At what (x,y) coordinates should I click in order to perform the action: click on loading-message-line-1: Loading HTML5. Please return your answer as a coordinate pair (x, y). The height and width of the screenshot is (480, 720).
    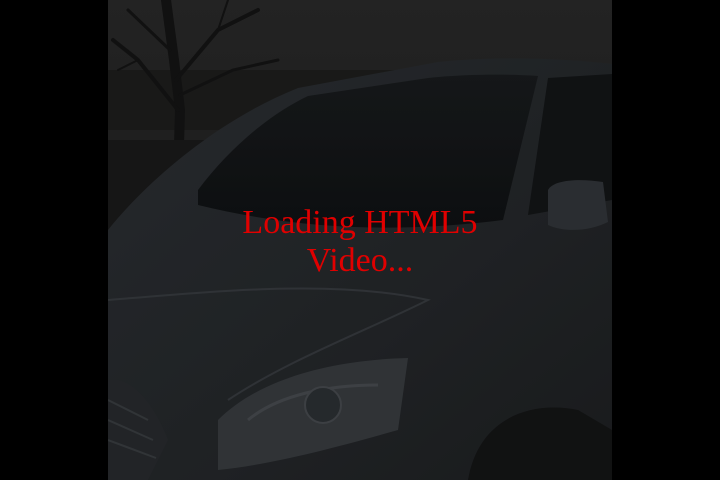
    Looking at the image, I should click on (360, 222).